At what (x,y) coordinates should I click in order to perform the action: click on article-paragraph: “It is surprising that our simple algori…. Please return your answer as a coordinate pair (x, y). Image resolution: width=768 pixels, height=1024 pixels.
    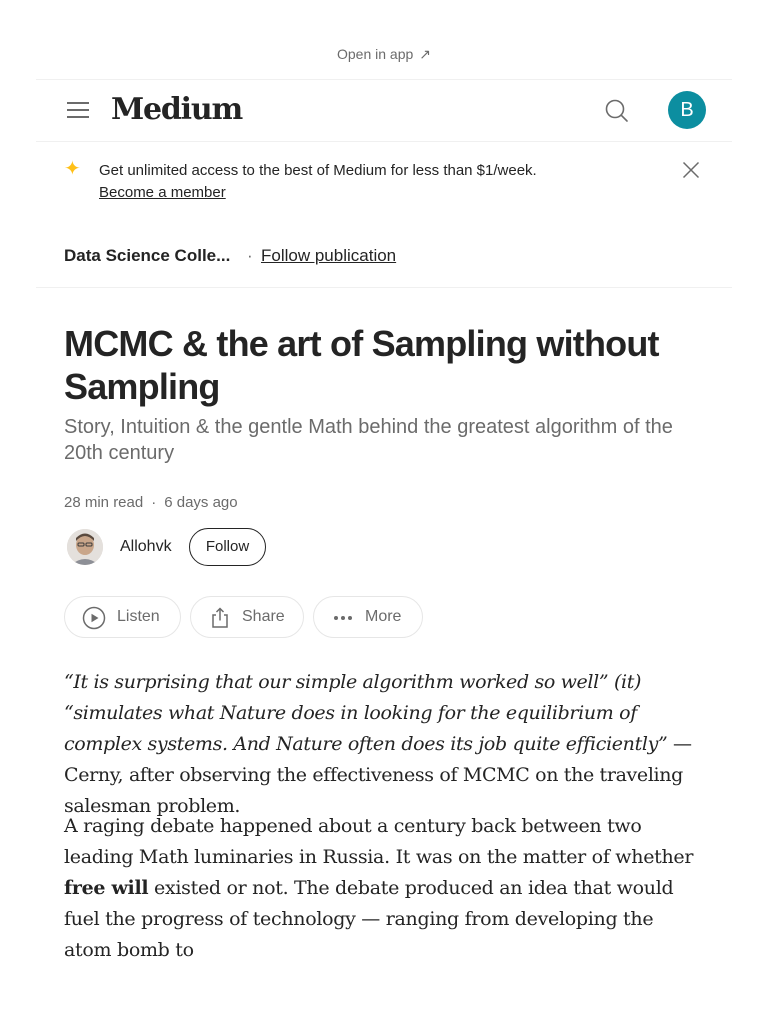
    Looking at the image, I should click on (384, 744).